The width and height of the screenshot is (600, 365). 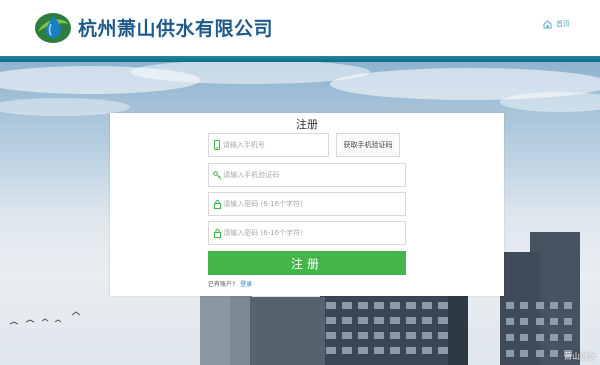 What do you see at coordinates (563, 24) in the screenshot?
I see `home-label: 首页` at bounding box center [563, 24].